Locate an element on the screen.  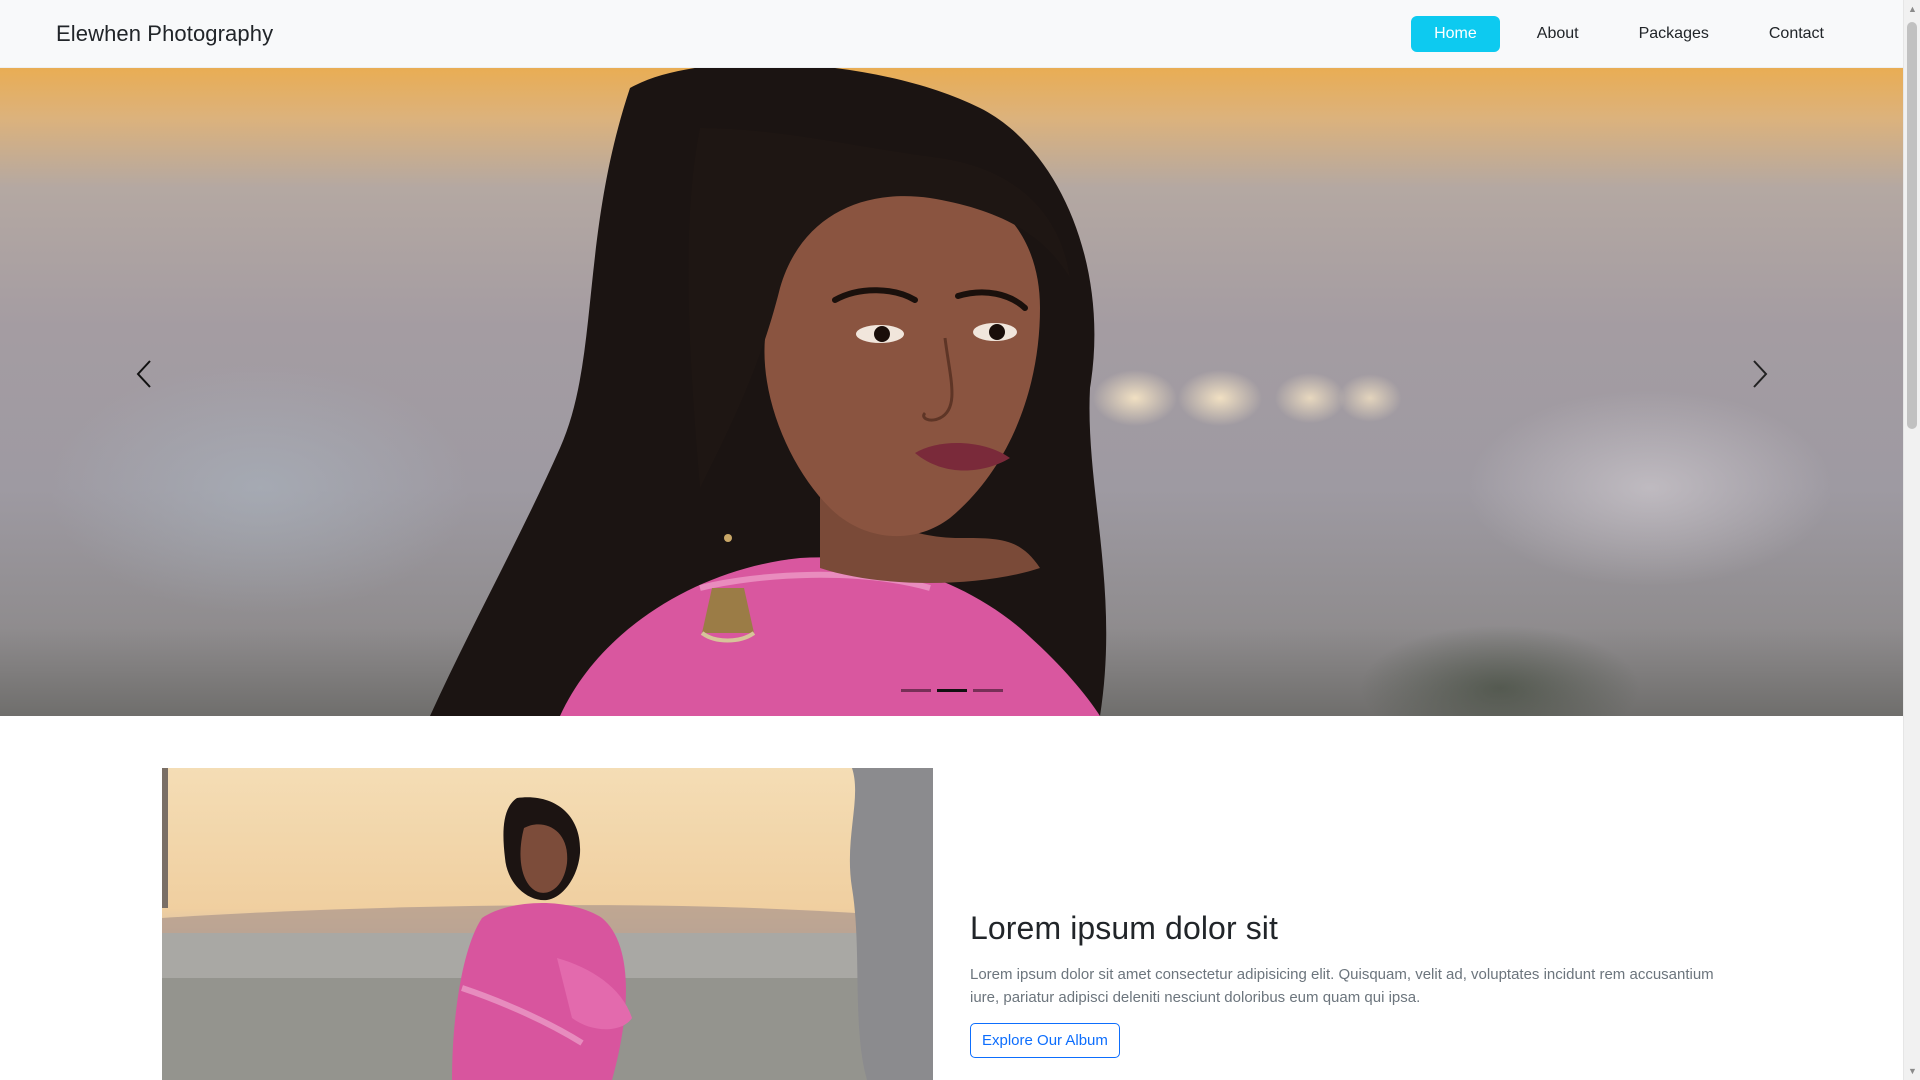
carousel-next-button is located at coordinates (1760, 374).